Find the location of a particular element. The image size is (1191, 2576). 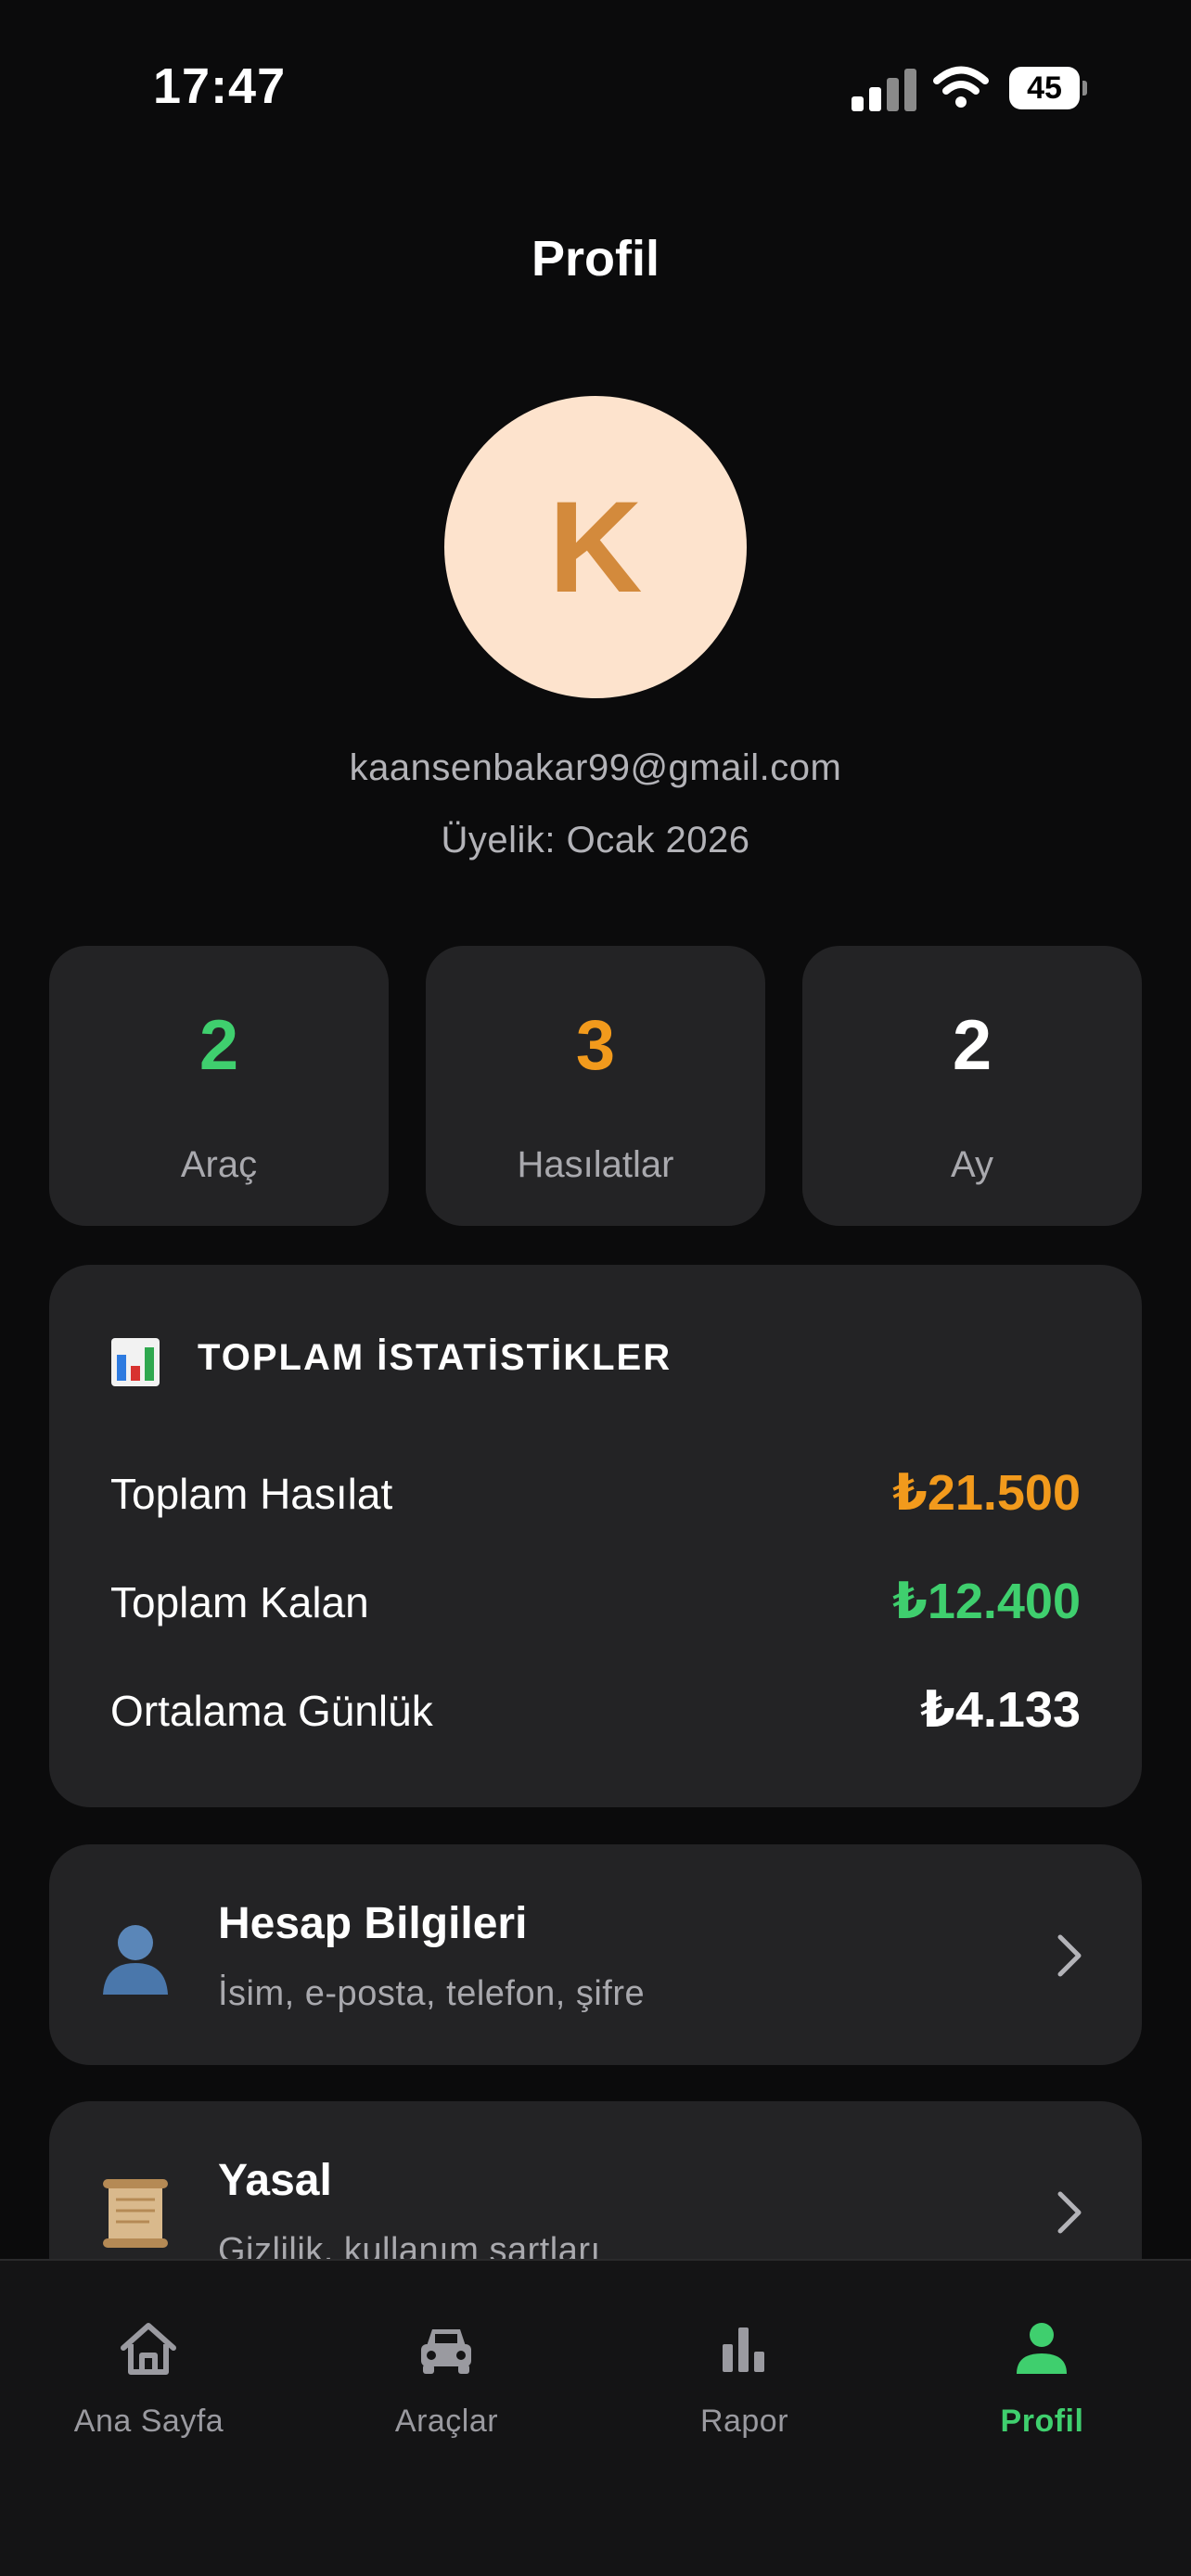

membership-date: Üyelik: Ocak 2026 is located at coordinates (595, 840).